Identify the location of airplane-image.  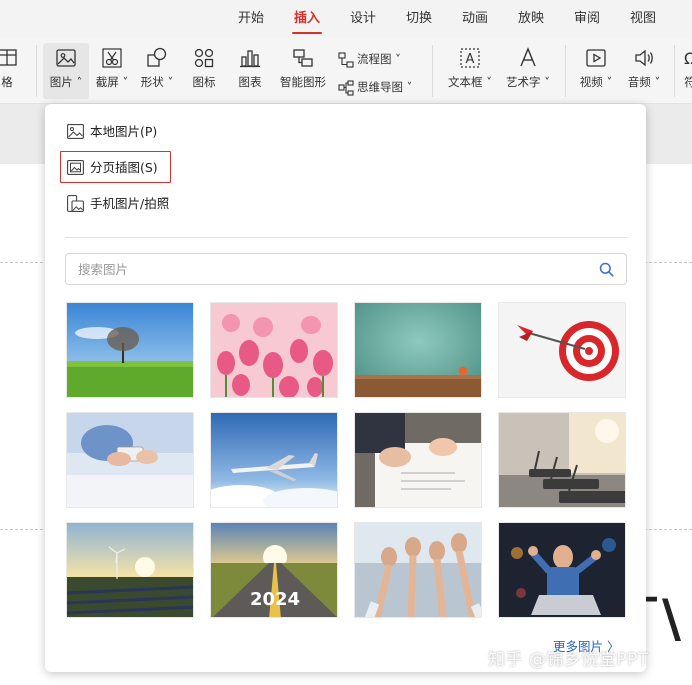
(274, 460).